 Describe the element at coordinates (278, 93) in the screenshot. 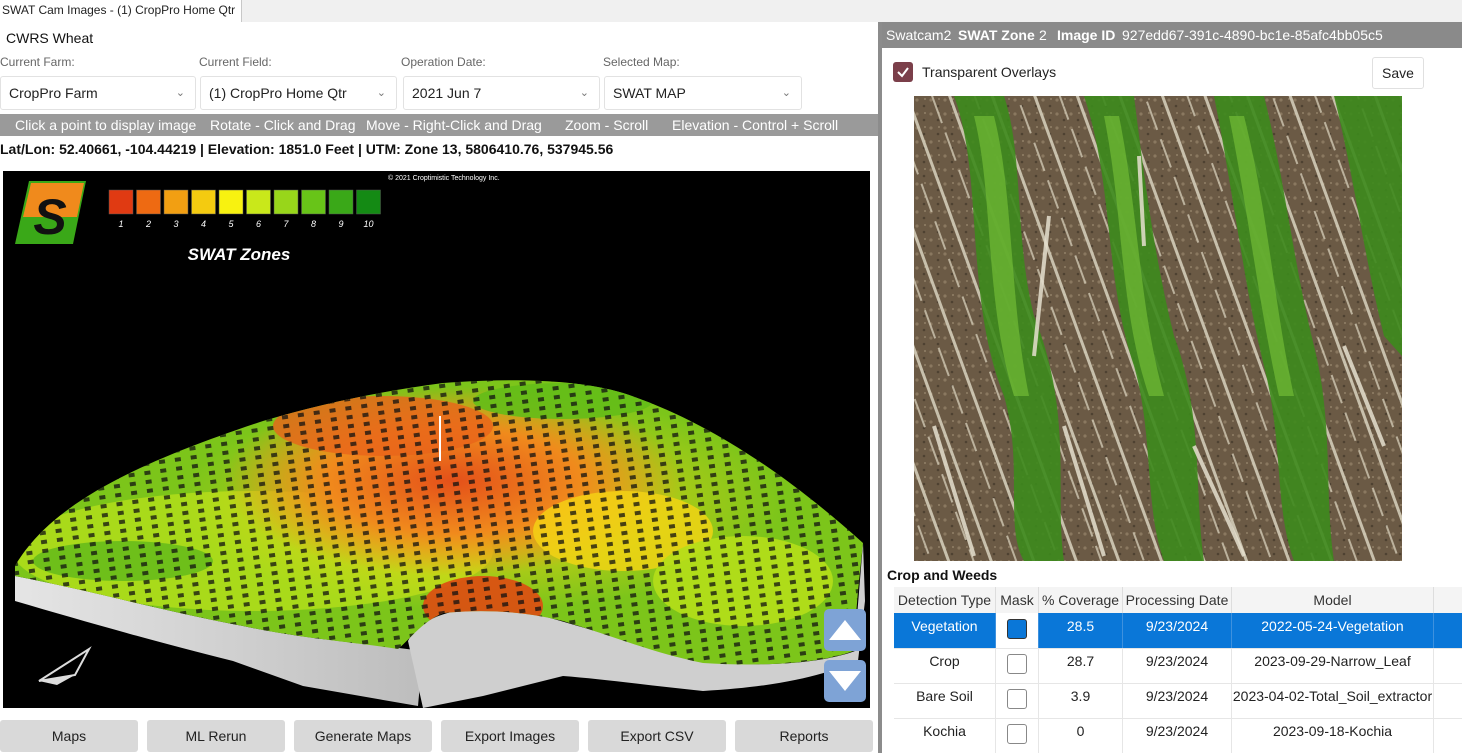

I see `field-value: (1) CropPro Home Qtr` at that location.